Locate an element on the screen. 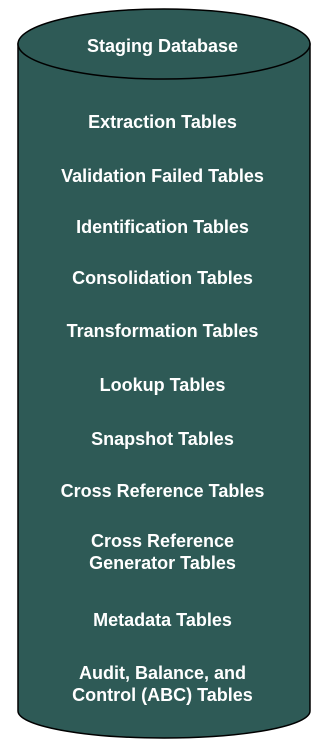 The height and width of the screenshot is (744, 320). table-metadata: Metadata Tables is located at coordinates (162, 620).